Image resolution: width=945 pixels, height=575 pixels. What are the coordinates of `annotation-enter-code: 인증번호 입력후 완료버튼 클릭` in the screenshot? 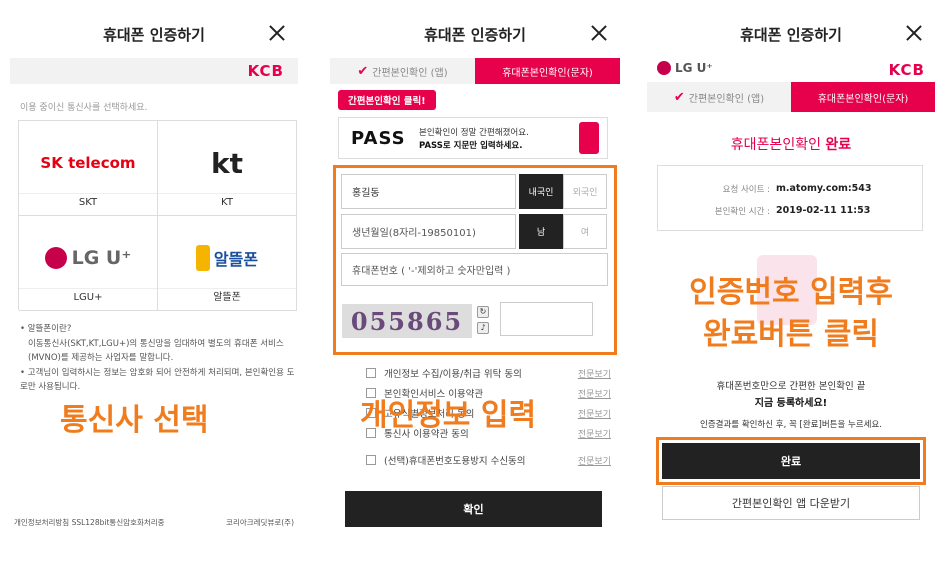 It's located at (791, 313).